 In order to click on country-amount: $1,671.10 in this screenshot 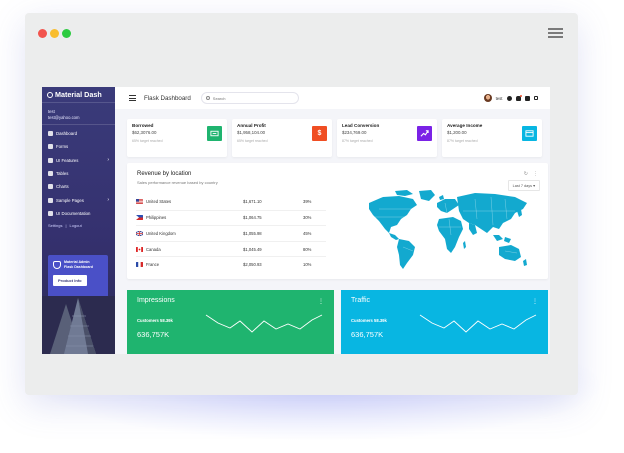, I will do `click(252, 202)`.